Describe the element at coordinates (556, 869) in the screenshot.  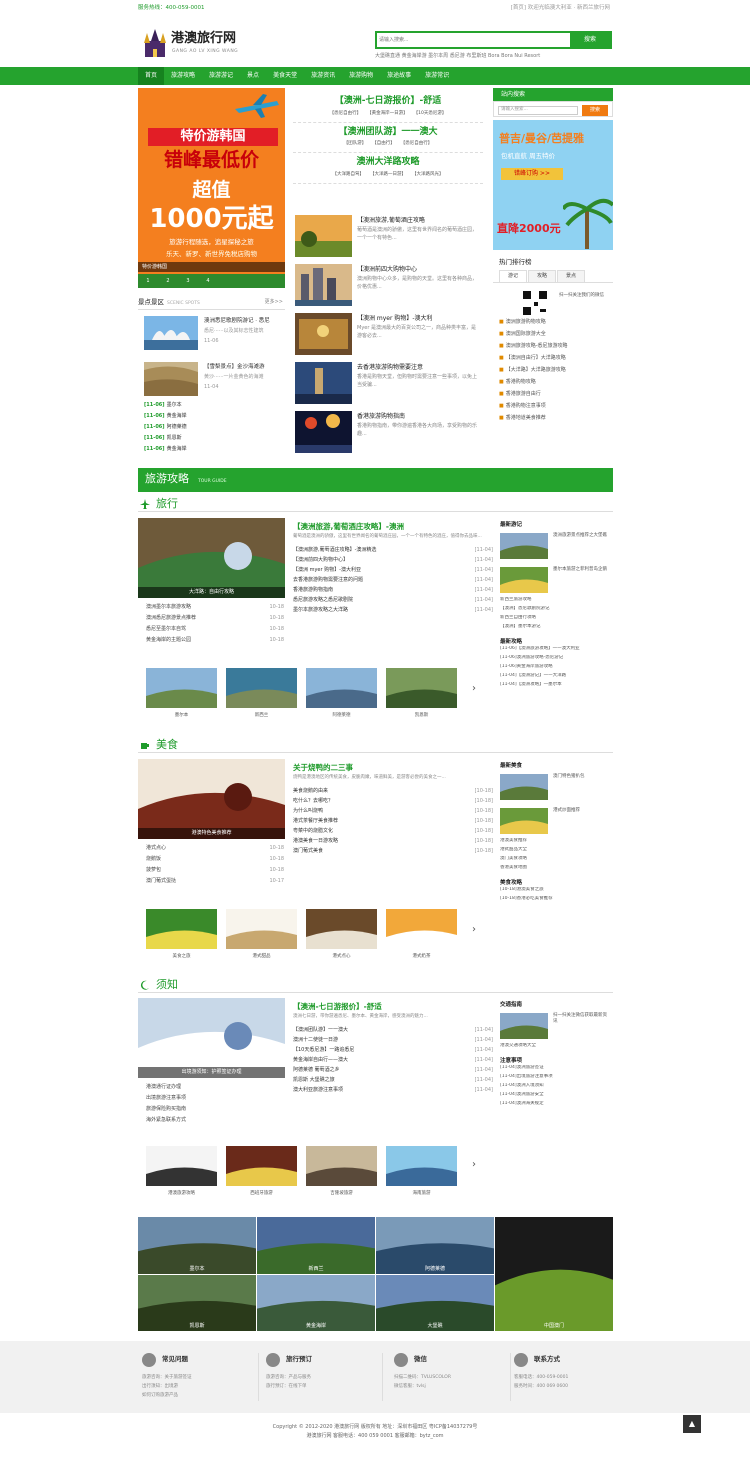
I see `sidebar-link: 香港美食地图` at that location.